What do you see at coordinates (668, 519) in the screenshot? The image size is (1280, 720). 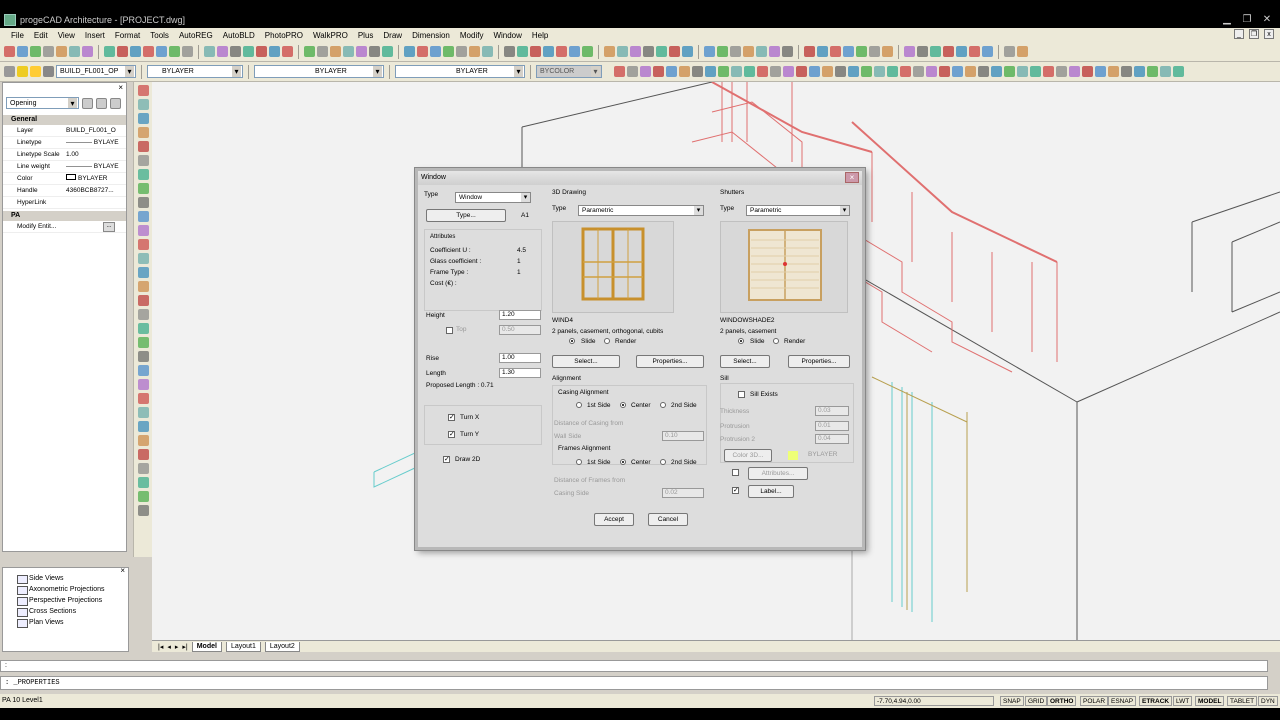 I see `cancel-button: Cancel` at bounding box center [668, 519].